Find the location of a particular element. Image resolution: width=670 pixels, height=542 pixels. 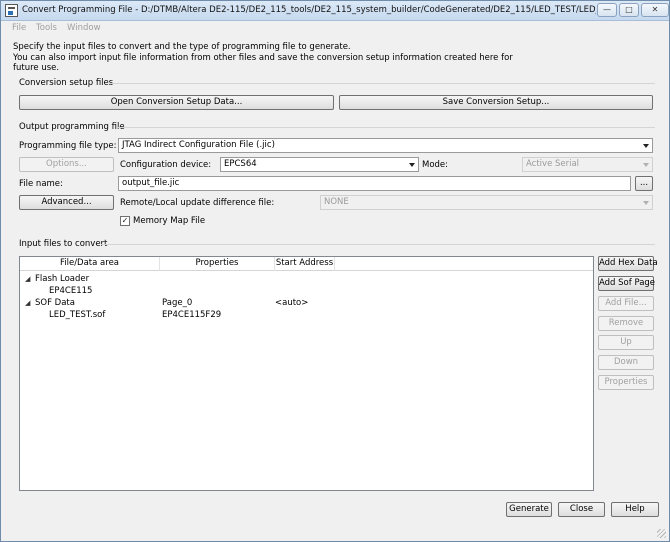

generate-button: Generate is located at coordinates (529, 509).